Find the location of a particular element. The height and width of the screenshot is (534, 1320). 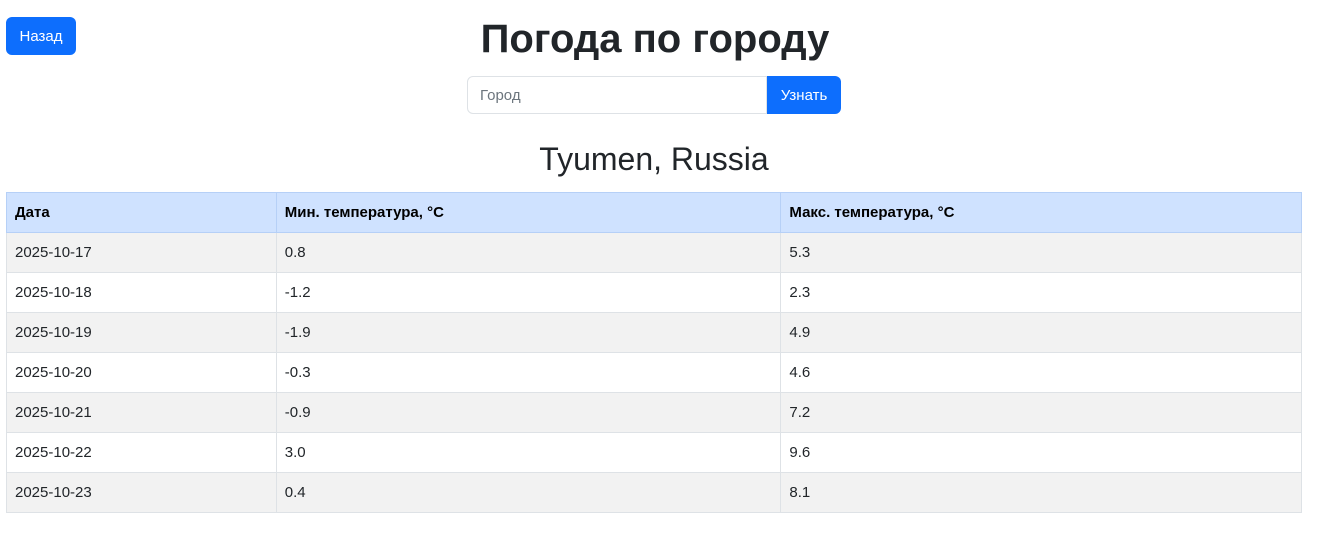

table-row: 2025-10-23 0.4 8.1 is located at coordinates (654, 492).